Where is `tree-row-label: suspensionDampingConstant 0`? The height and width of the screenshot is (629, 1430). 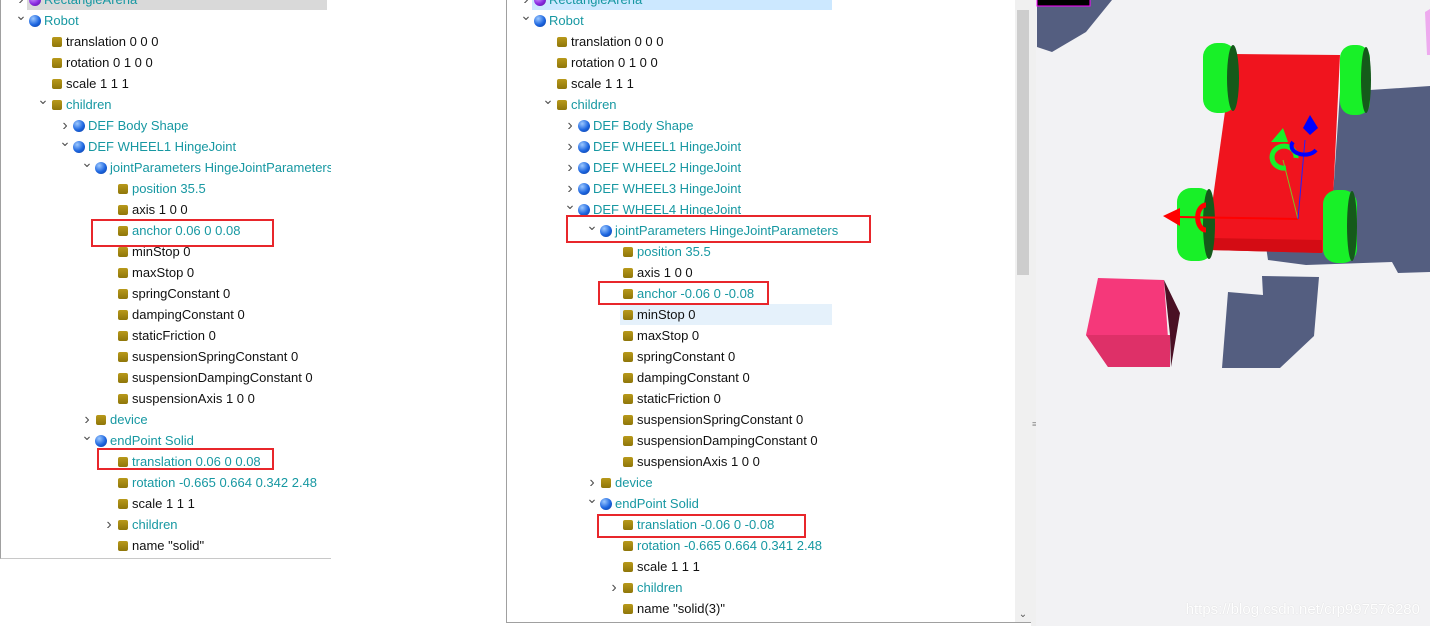
tree-row-label: suspensionDampingConstant 0 is located at coordinates (727, 440).